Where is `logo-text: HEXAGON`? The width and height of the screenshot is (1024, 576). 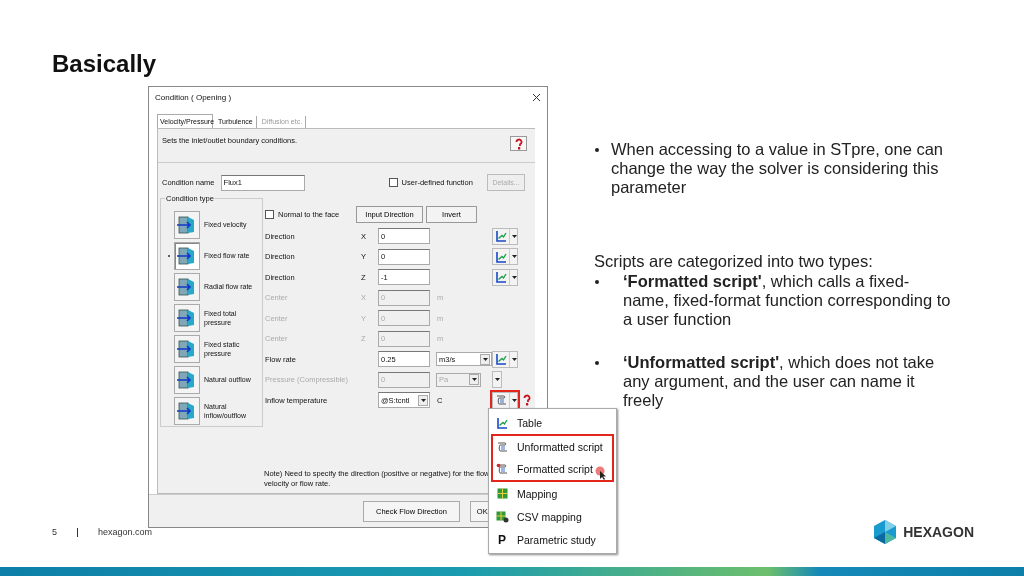
logo-text: HEXAGON is located at coordinates (938, 532).